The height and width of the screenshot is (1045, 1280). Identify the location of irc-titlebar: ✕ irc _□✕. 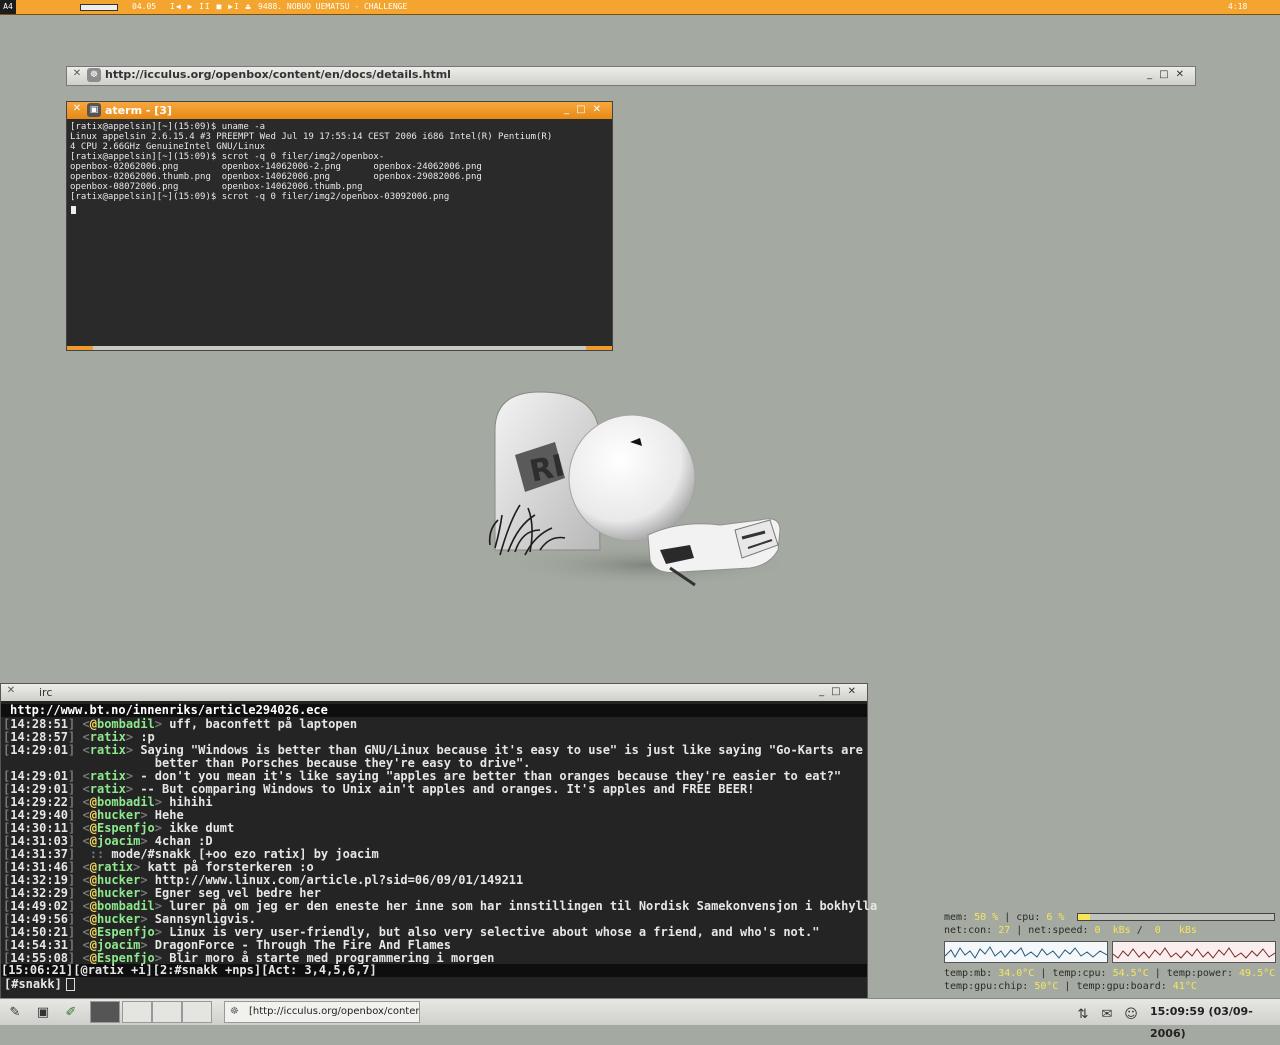
(434, 692).